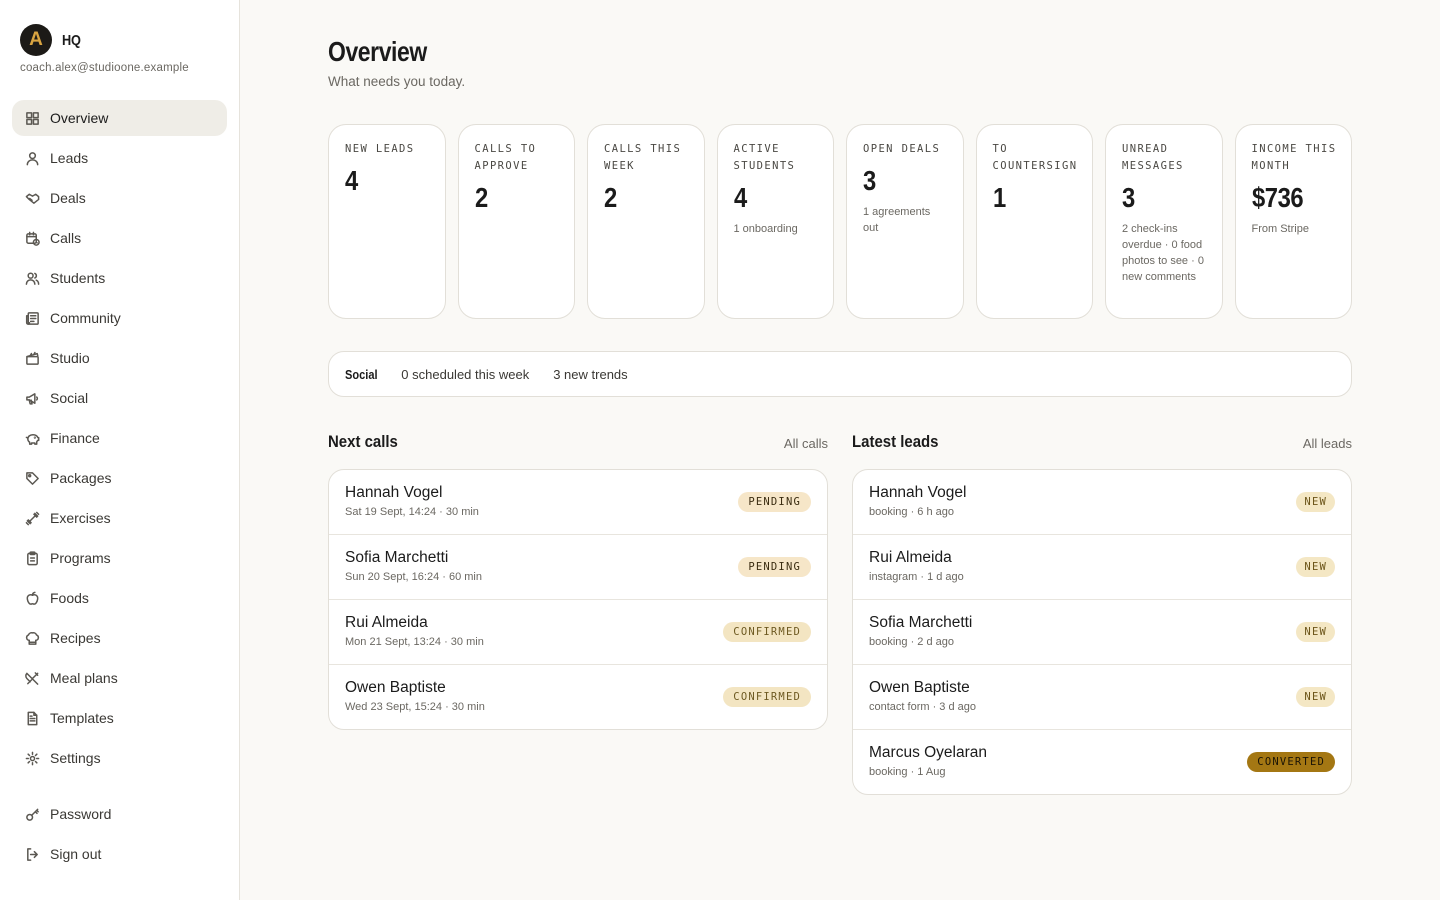  What do you see at coordinates (76, 854) in the screenshot?
I see `sidebar-item-label: Sign out` at bounding box center [76, 854].